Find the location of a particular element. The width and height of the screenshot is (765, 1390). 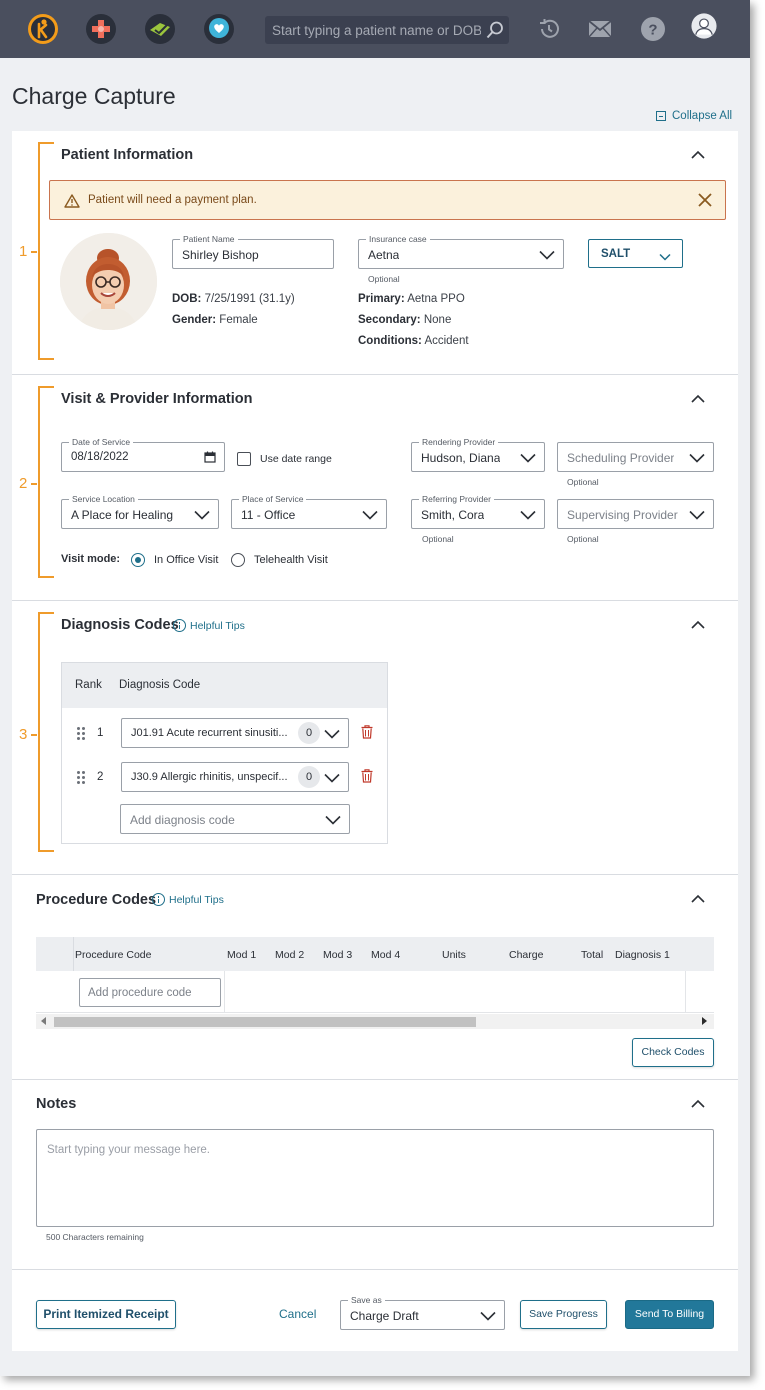

send-to-billing-button: Send To Billing is located at coordinates (669, 1314).